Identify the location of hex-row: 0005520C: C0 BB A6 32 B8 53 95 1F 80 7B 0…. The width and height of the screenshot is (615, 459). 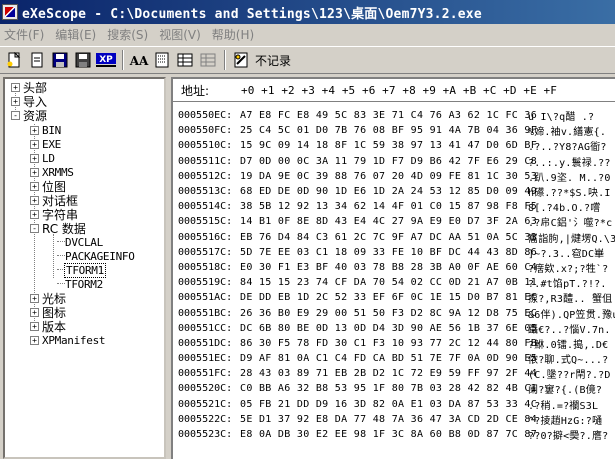
(394, 388).